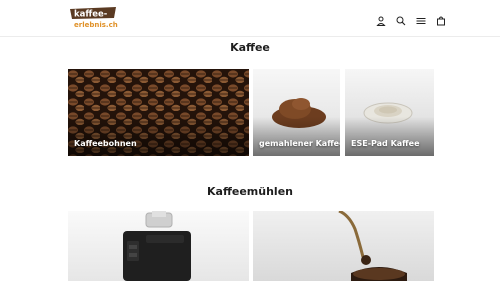 This screenshot has height=281, width=500. I want to click on brand-logo: kaffee- erlebnis.ch, so click(94, 18).